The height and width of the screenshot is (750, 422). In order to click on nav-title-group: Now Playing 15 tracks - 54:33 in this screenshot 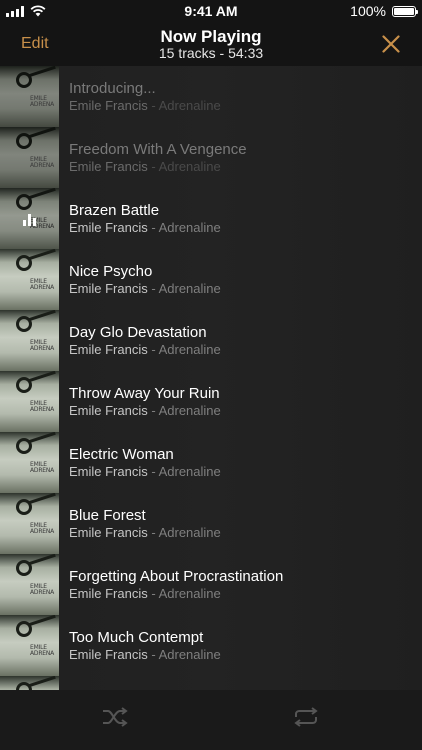, I will do `click(211, 44)`.